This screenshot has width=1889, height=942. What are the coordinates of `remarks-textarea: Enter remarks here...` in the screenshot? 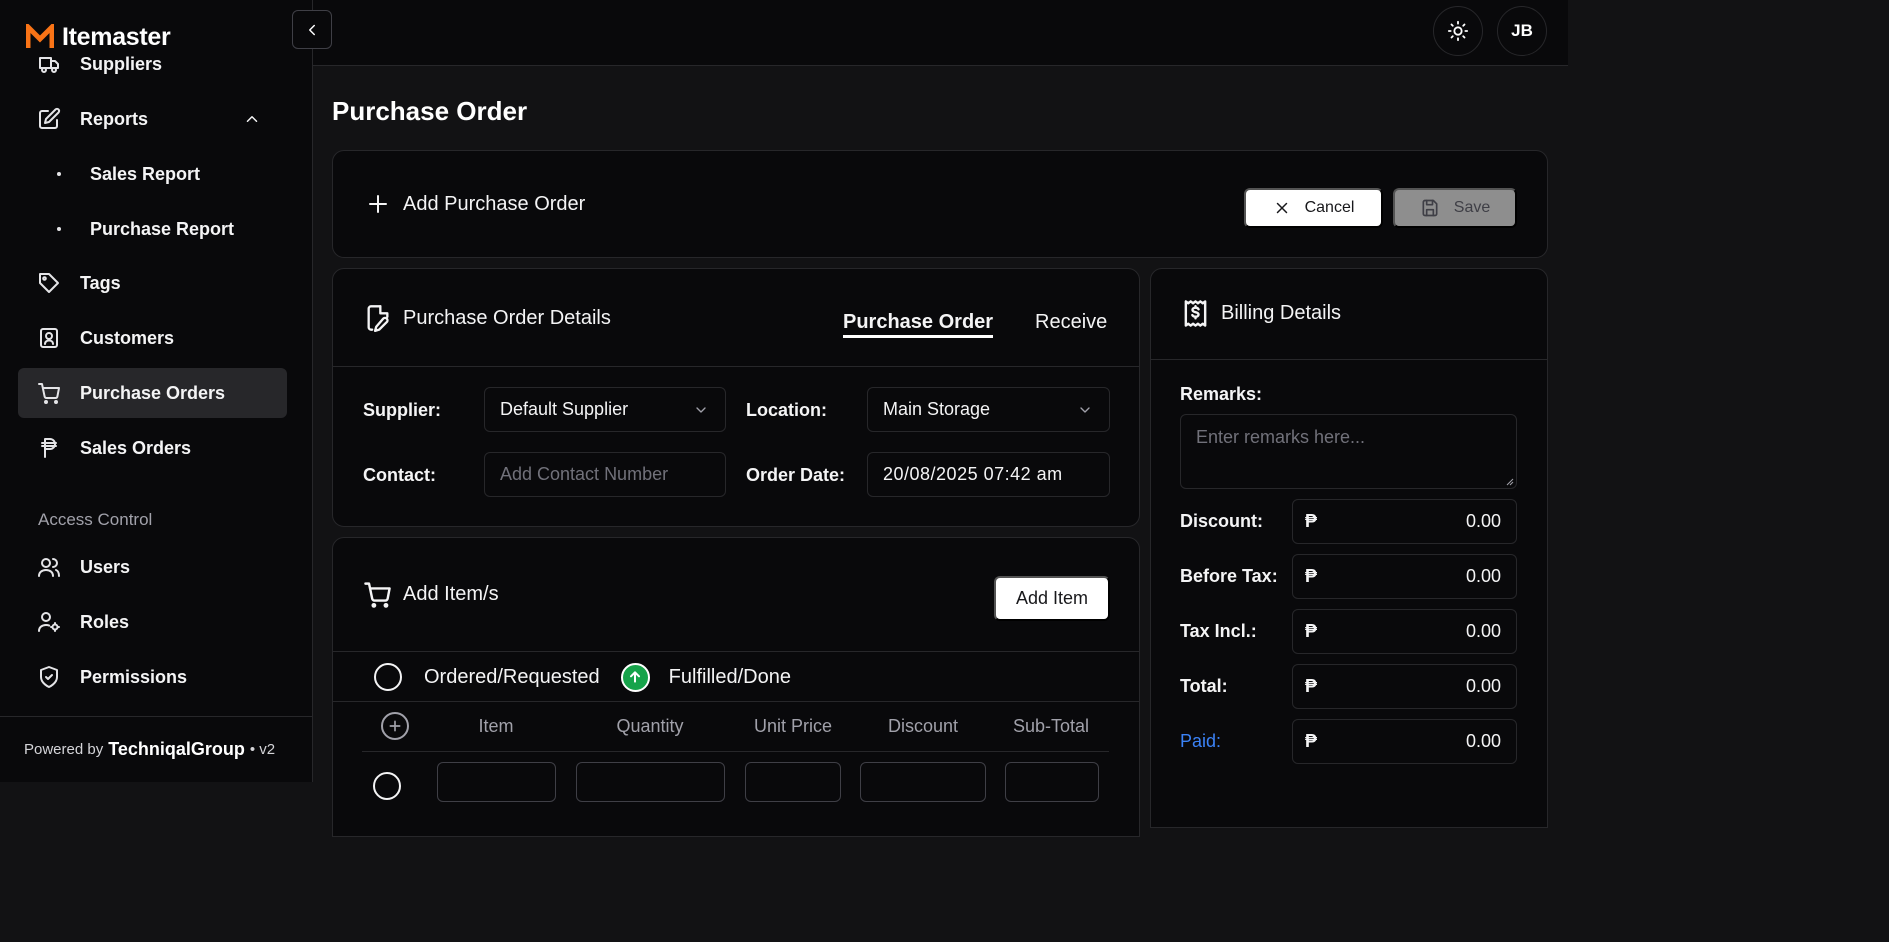 It's located at (1348, 451).